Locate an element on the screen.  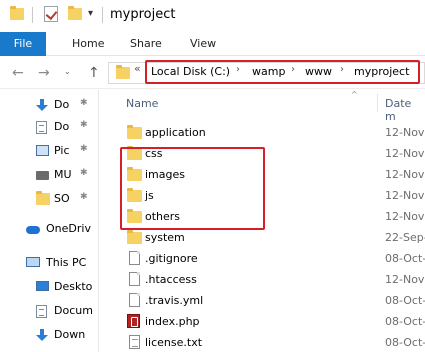
breadcrumb-local-disk: Local Disk (C:) is located at coordinates (190, 71).